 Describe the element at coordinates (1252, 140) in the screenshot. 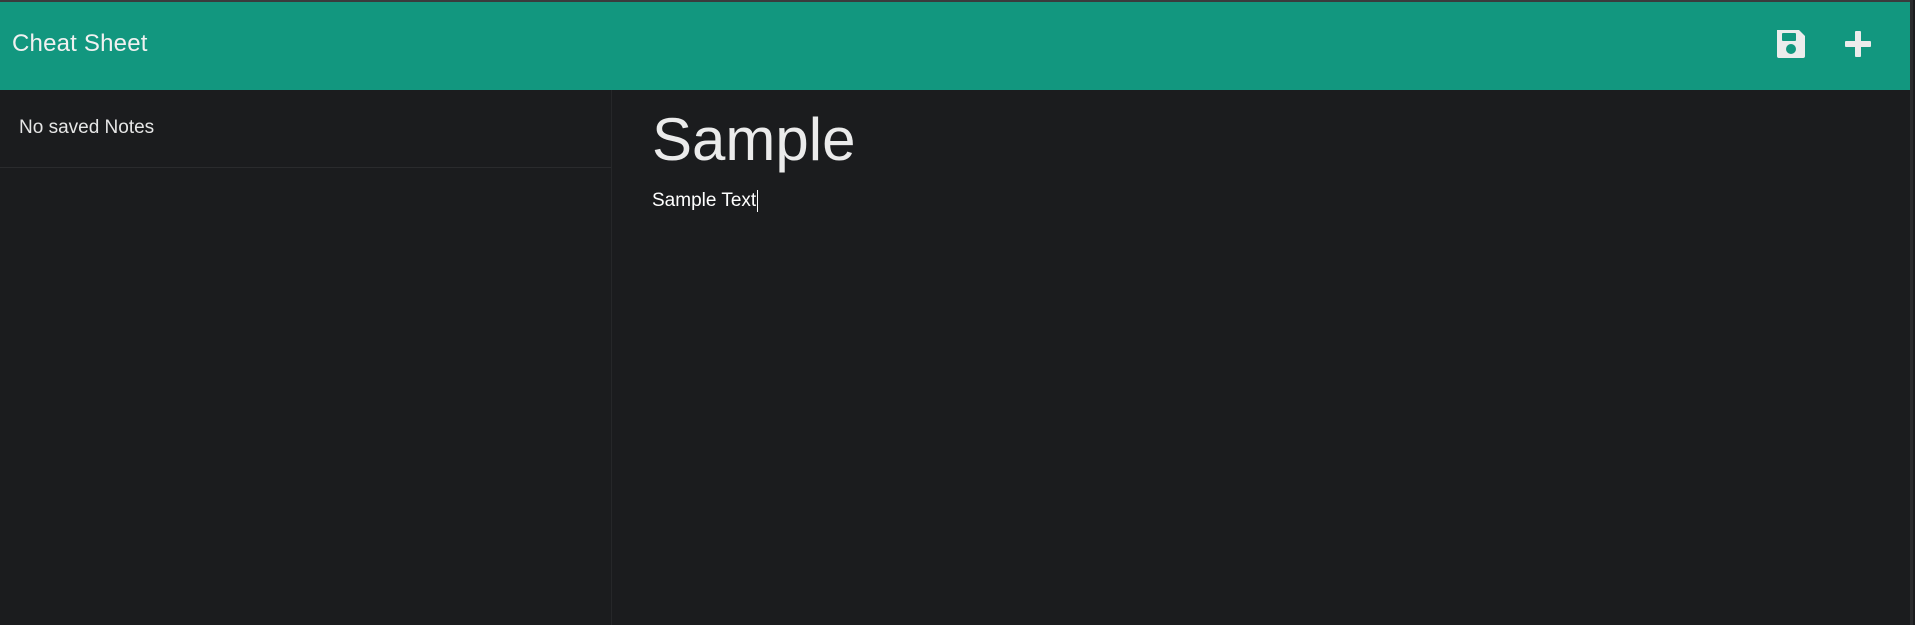

I see `note-title-input: Sample` at that location.